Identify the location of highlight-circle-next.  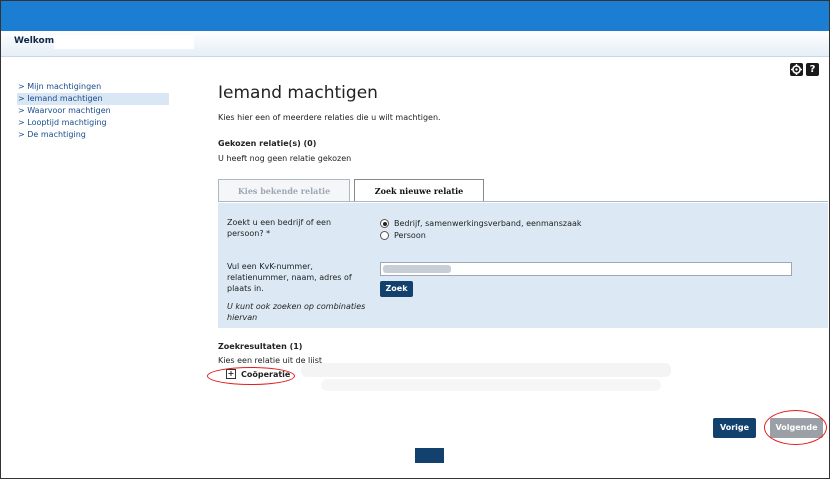
(795, 427).